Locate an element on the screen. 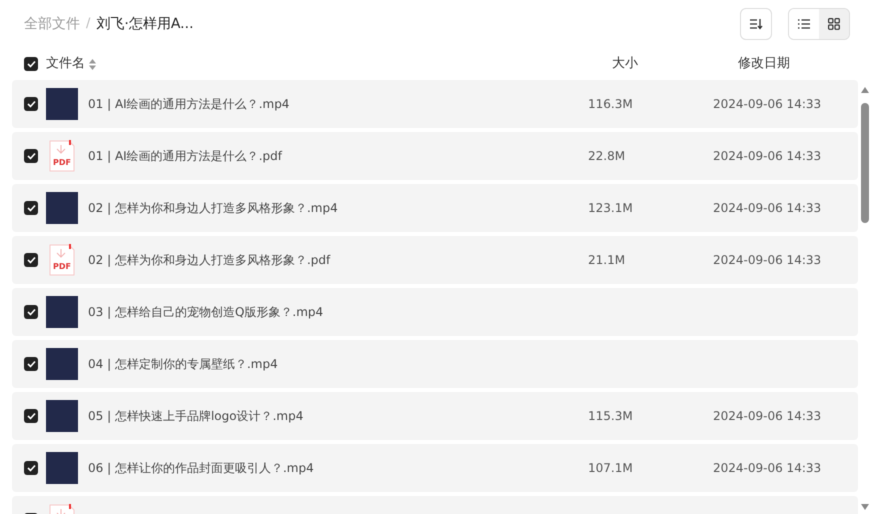 Image resolution: width=874 pixels, height=514 pixels. sort-button is located at coordinates (756, 24).